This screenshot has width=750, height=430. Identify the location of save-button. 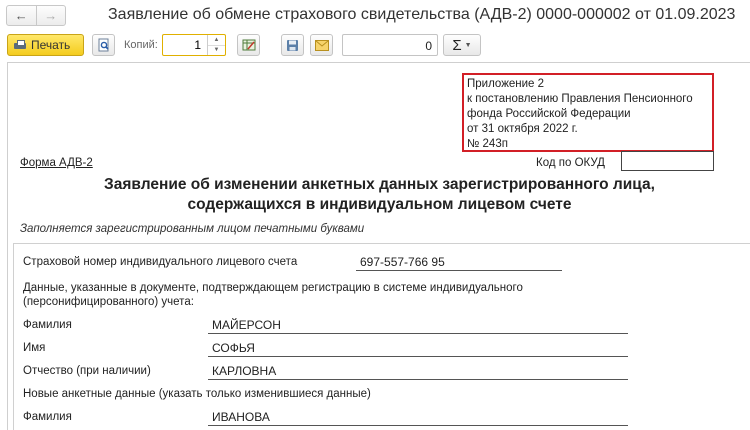
(292, 45).